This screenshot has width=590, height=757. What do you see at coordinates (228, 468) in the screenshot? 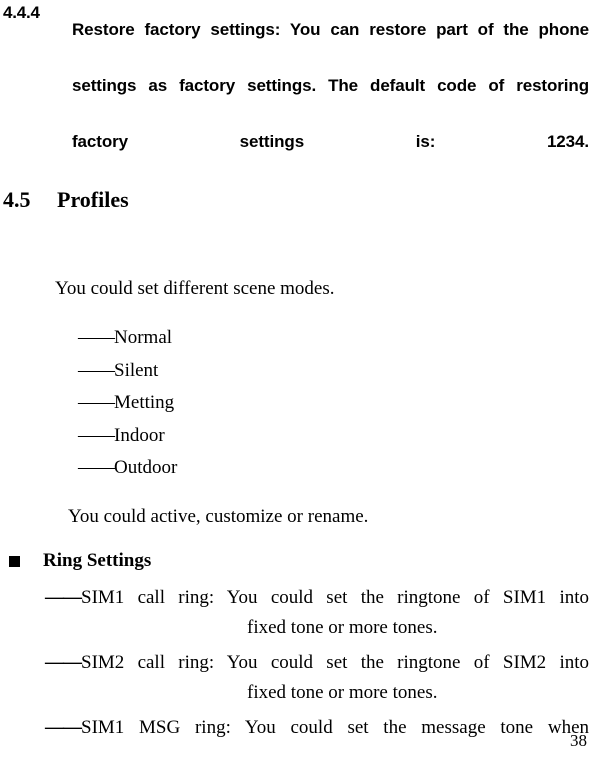
I see `list-item: ——Outdoor` at bounding box center [228, 468].